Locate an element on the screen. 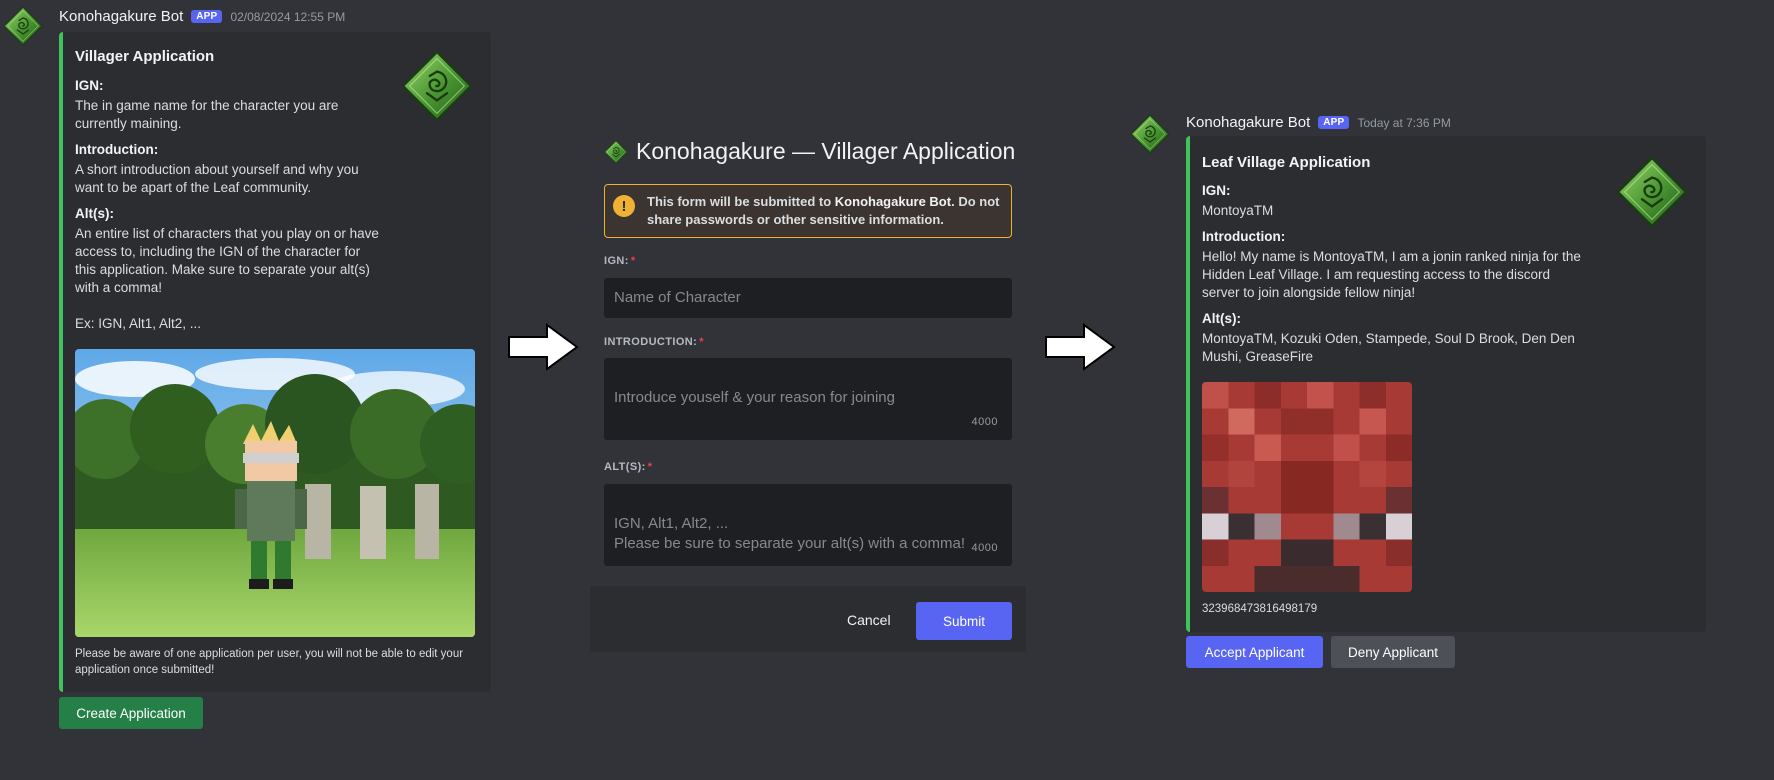 The height and width of the screenshot is (780, 1774). modal-title-text: Konohagakure — Villager Application is located at coordinates (826, 151).